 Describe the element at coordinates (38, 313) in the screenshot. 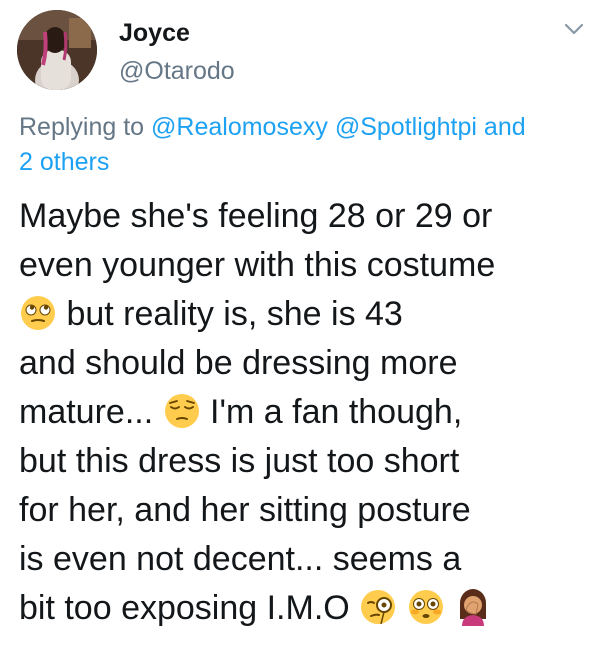

I see `face-with-rolling-eyes-icon` at that location.